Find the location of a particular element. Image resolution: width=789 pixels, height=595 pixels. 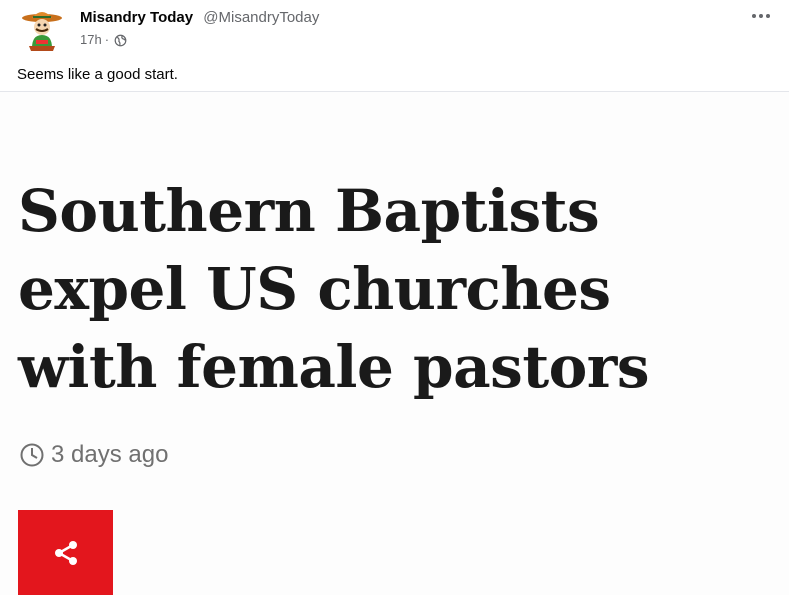

post-meta: 17h · is located at coordinates (103, 40).